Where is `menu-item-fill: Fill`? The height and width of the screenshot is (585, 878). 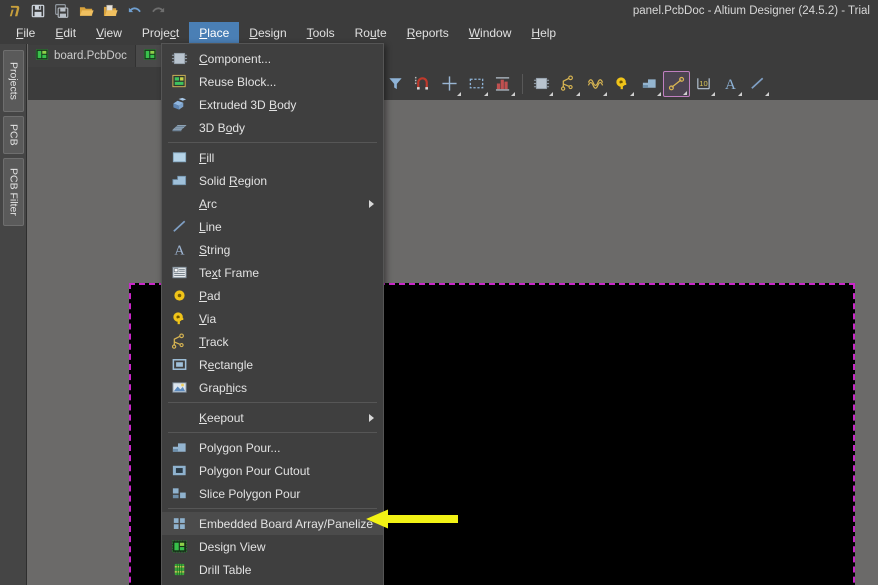 menu-item-fill: Fill is located at coordinates (272, 157).